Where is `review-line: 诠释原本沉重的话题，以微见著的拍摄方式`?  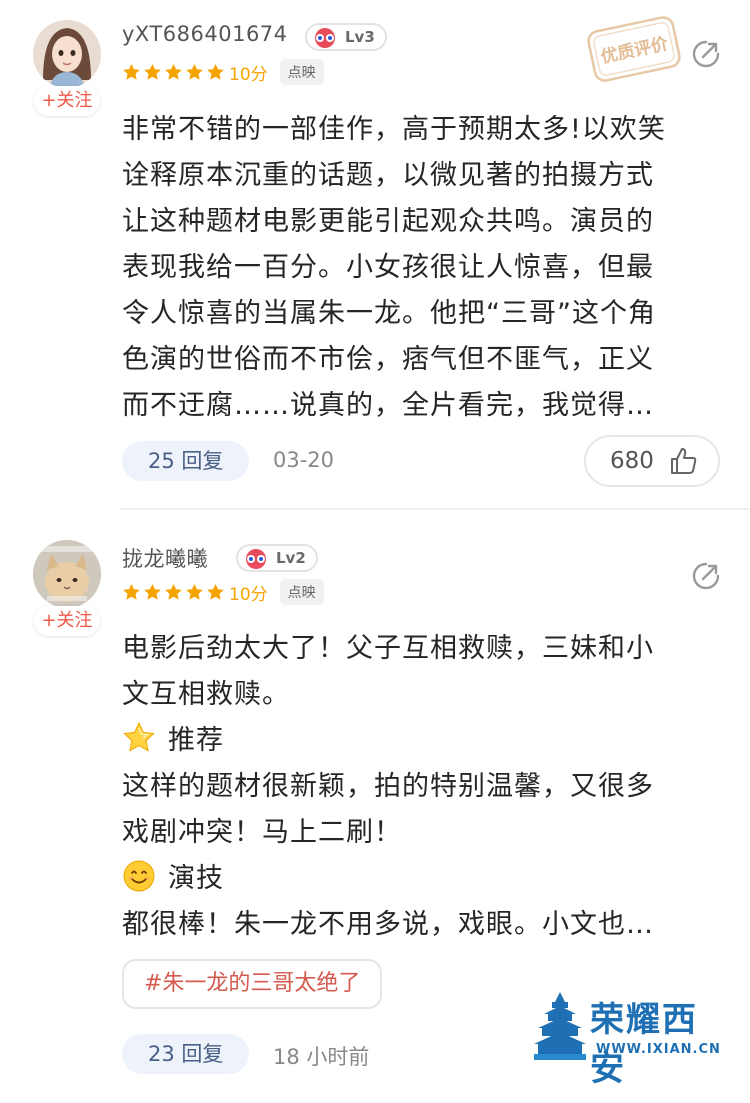 review-line: 诠释原本沉重的话题，以微见著的拍摄方式 is located at coordinates (388, 175).